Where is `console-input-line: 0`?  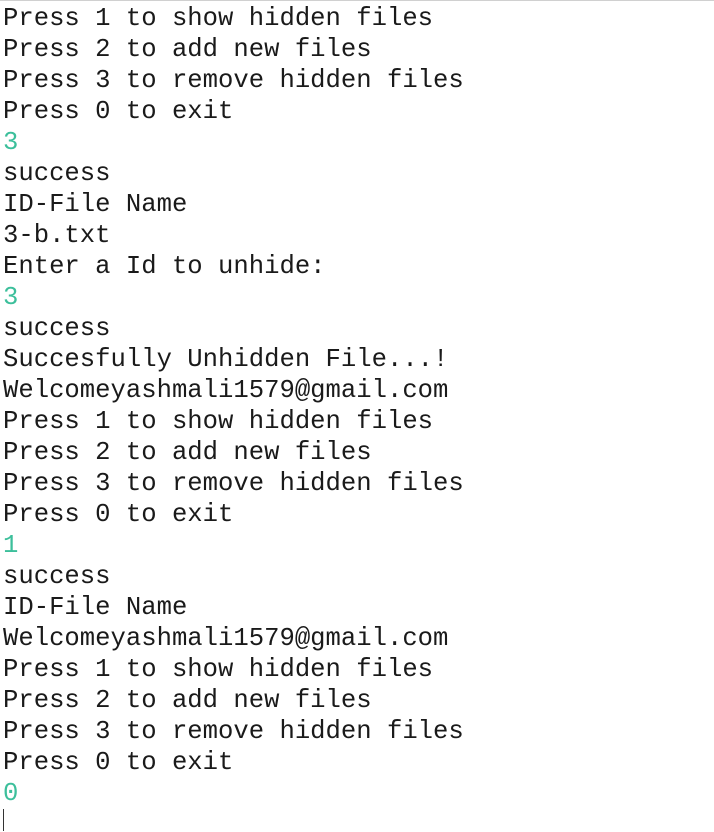
console-input-line: 0 is located at coordinates (11, 793).